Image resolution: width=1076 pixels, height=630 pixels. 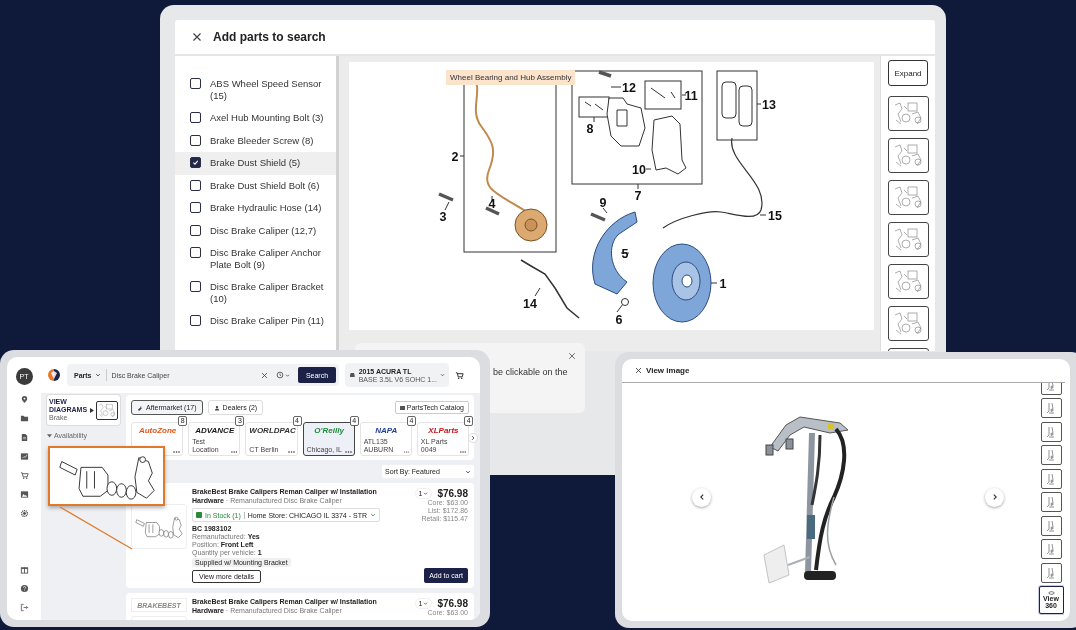 What do you see at coordinates (492, 203) in the screenshot?
I see `callout-number: 4` at bounding box center [492, 203].